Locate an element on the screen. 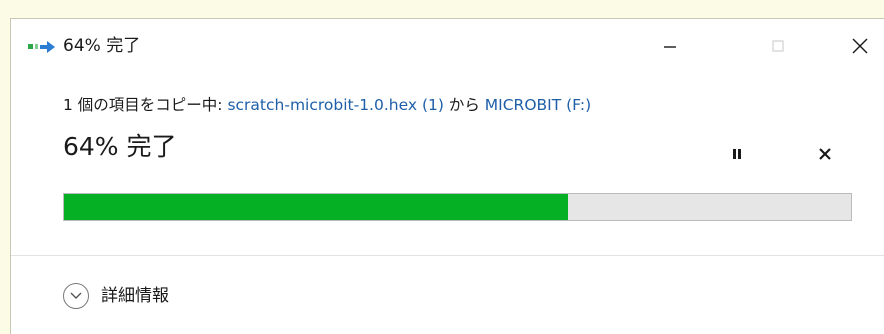 Image resolution: width=884 pixels, height=334 pixels. close-button is located at coordinates (860, 46).